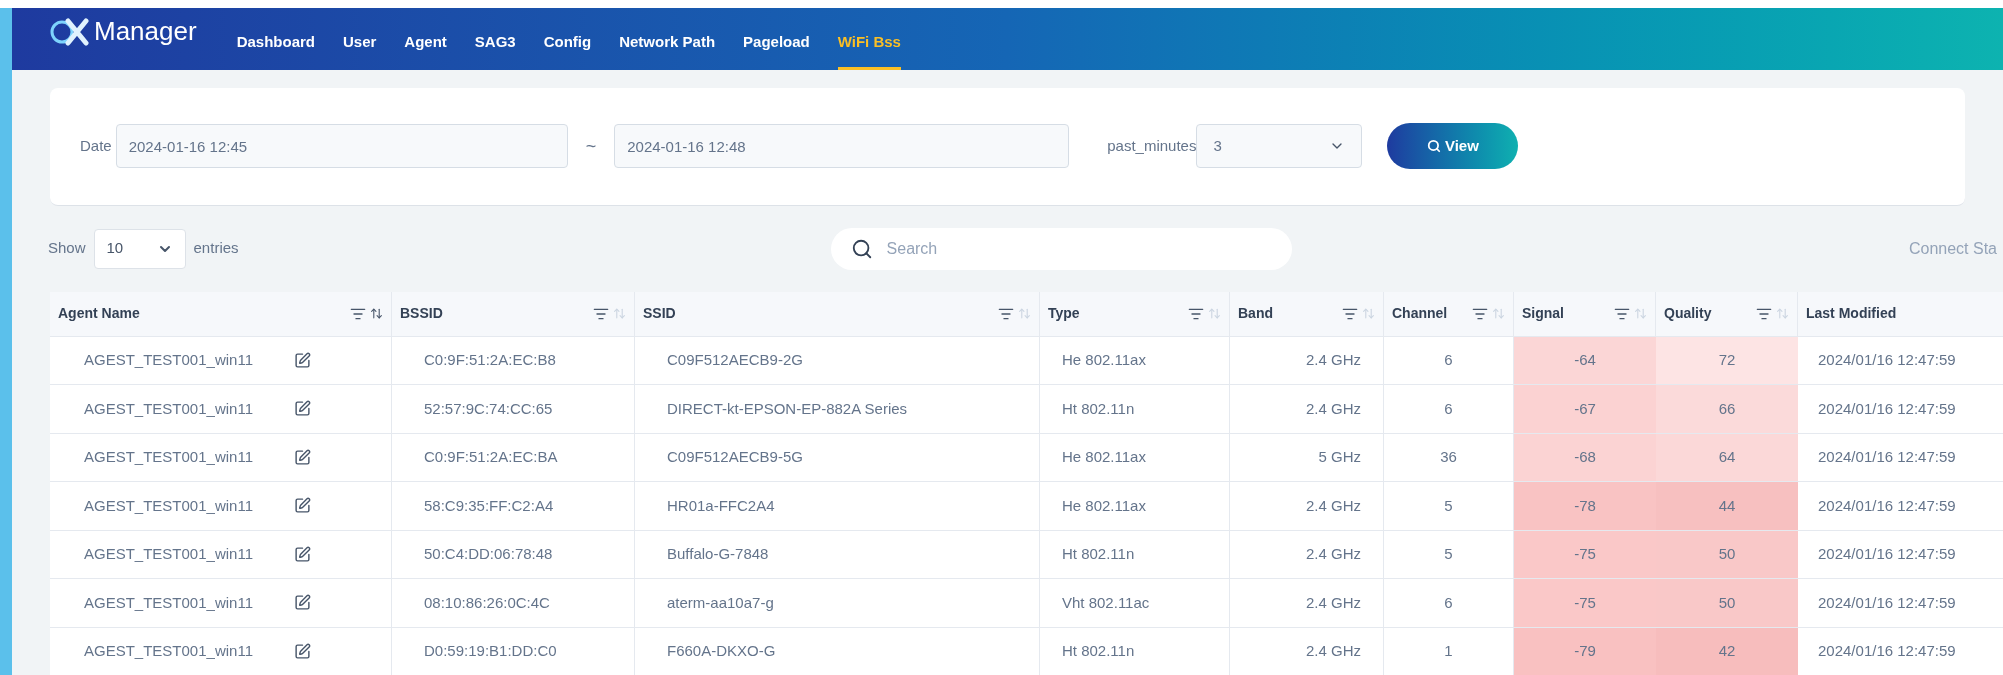 This screenshot has height=675, width=2003. I want to click on table-cell-text: 50:C4:DD:06:78:48, so click(488, 554).